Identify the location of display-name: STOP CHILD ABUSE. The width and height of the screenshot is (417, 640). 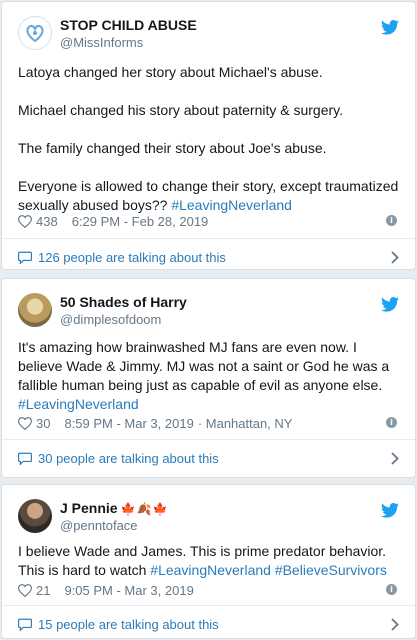
(128, 25).